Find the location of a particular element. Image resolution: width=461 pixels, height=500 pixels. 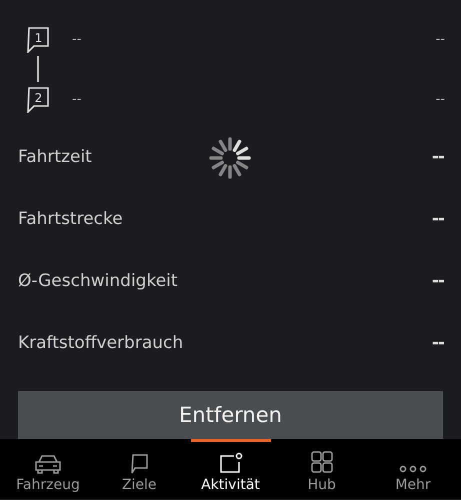

car-icon is located at coordinates (48, 464).